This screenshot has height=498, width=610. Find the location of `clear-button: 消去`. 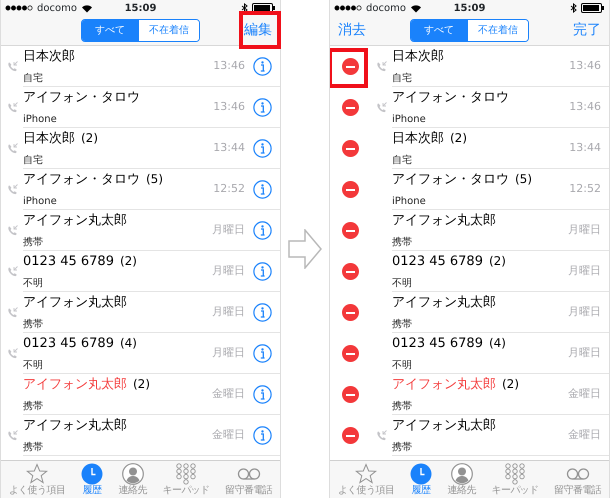

clear-button: 消去 is located at coordinates (352, 30).